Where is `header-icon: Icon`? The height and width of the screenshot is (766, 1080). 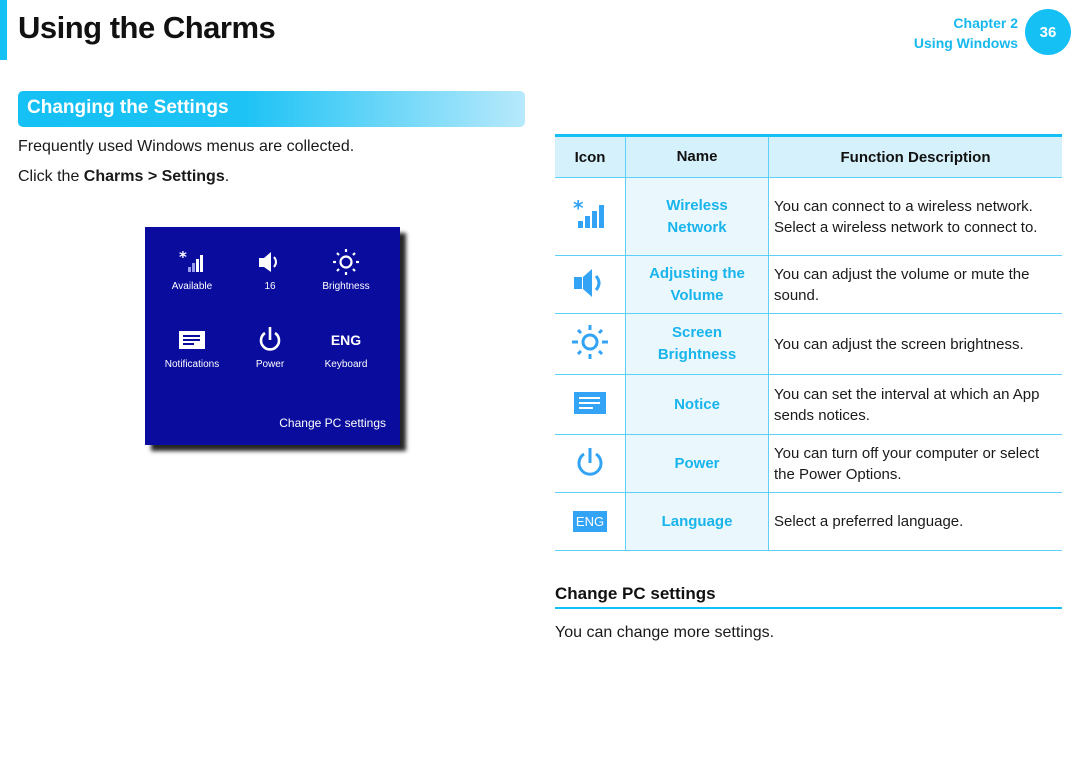
header-icon: Icon is located at coordinates (590, 156).